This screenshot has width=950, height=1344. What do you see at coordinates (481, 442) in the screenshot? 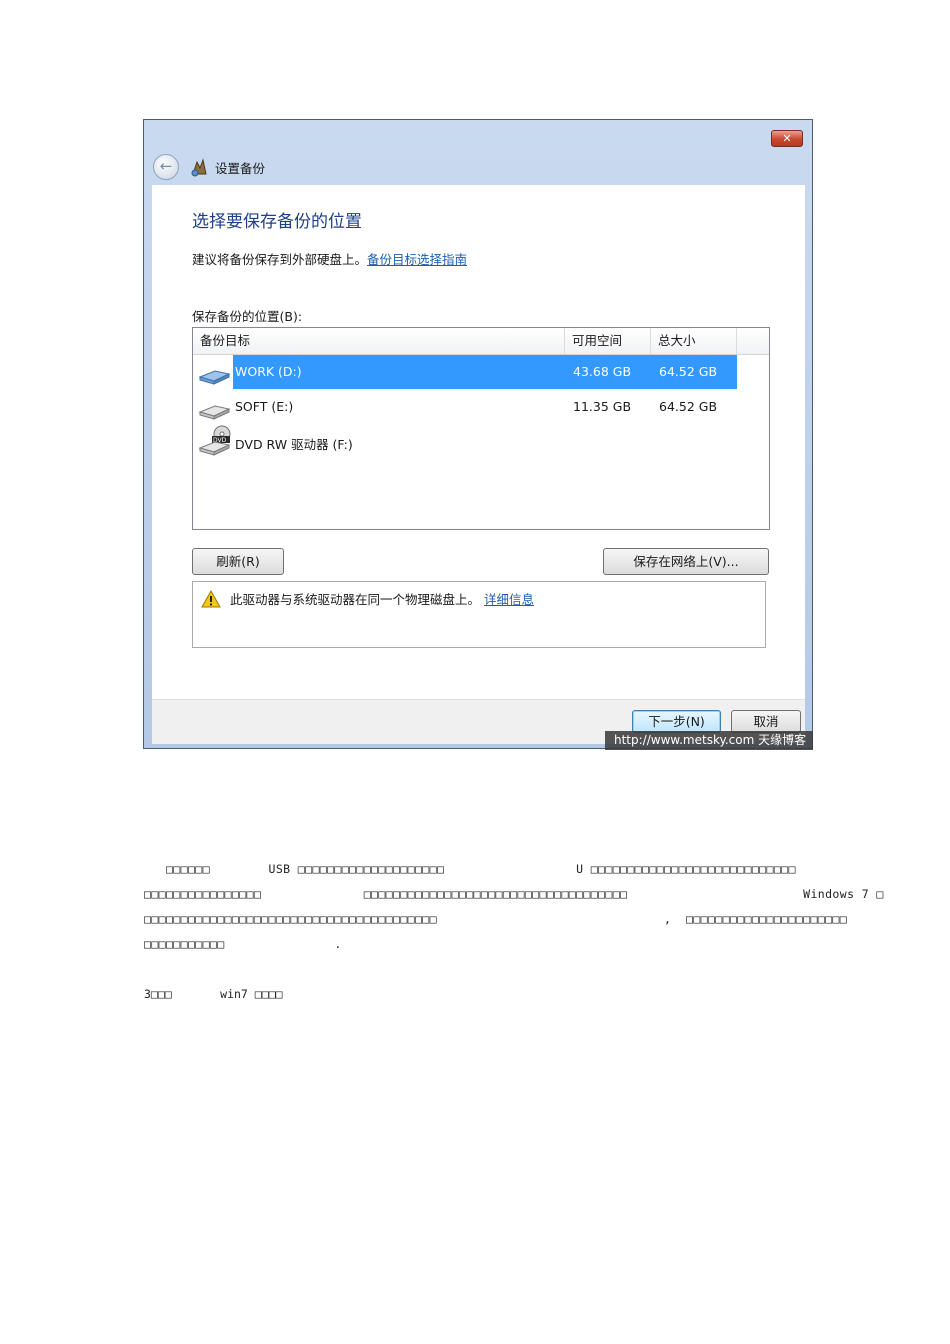
I see `list-row-dvd-drive: DVD DVD RW 驱动器 (F:)` at bounding box center [481, 442].